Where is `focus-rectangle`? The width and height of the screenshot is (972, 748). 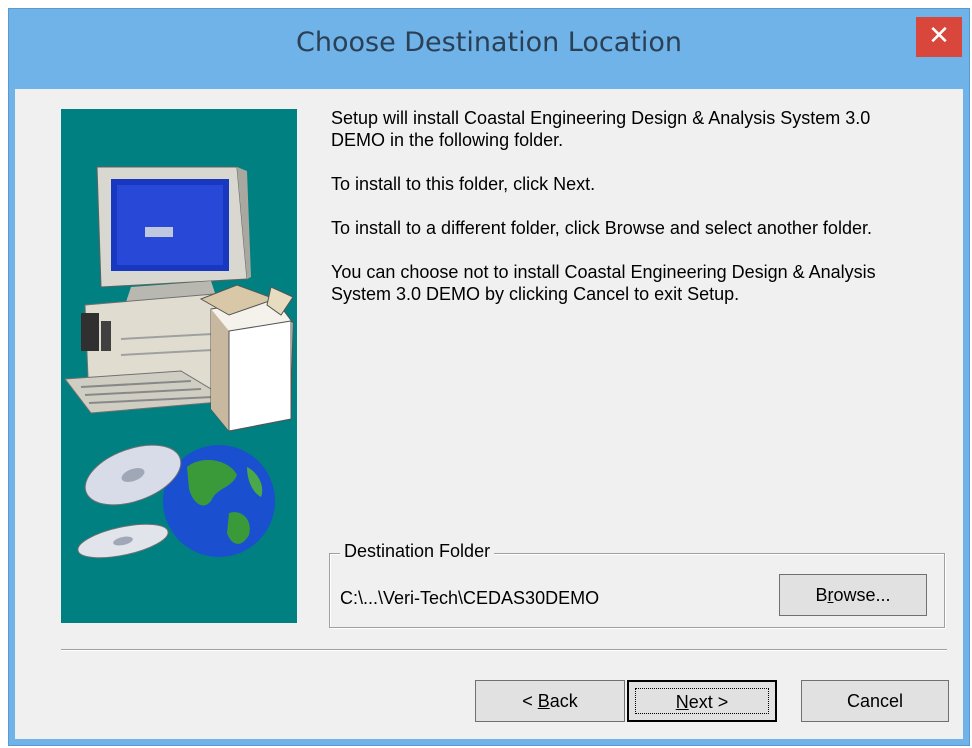
focus-rectangle is located at coordinates (702, 701).